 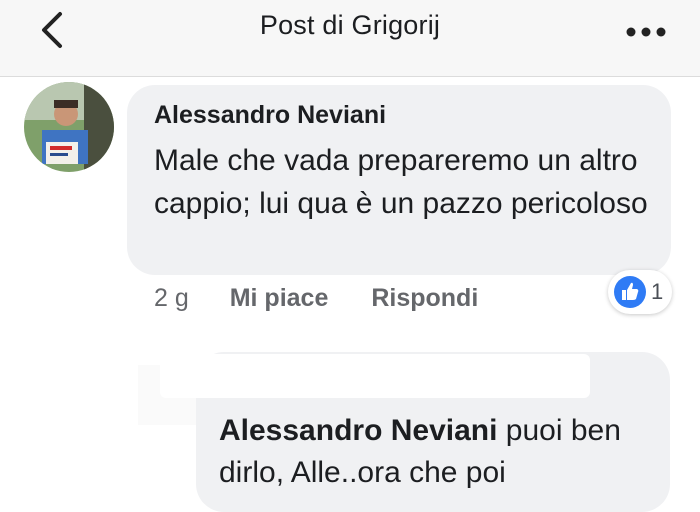 I want to click on like-button: Mi piace, so click(x=279, y=298).